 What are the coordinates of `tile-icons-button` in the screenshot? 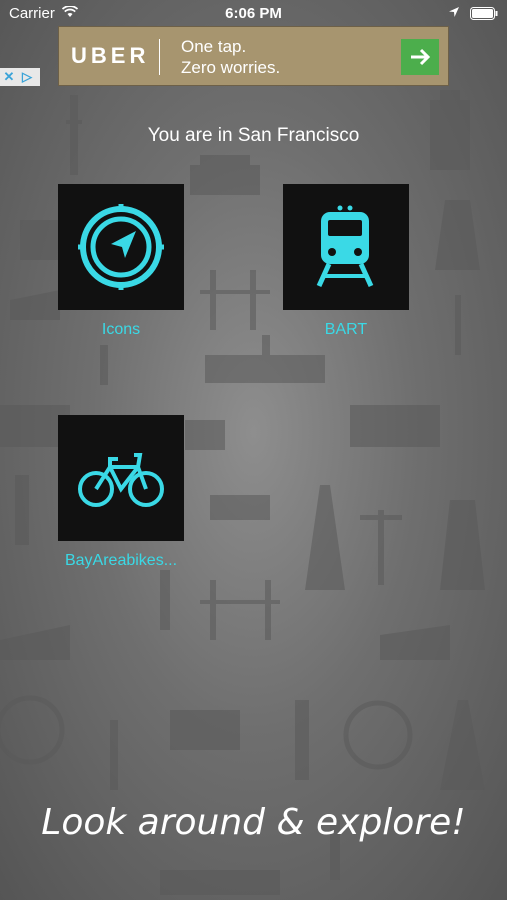 It's located at (121, 247).